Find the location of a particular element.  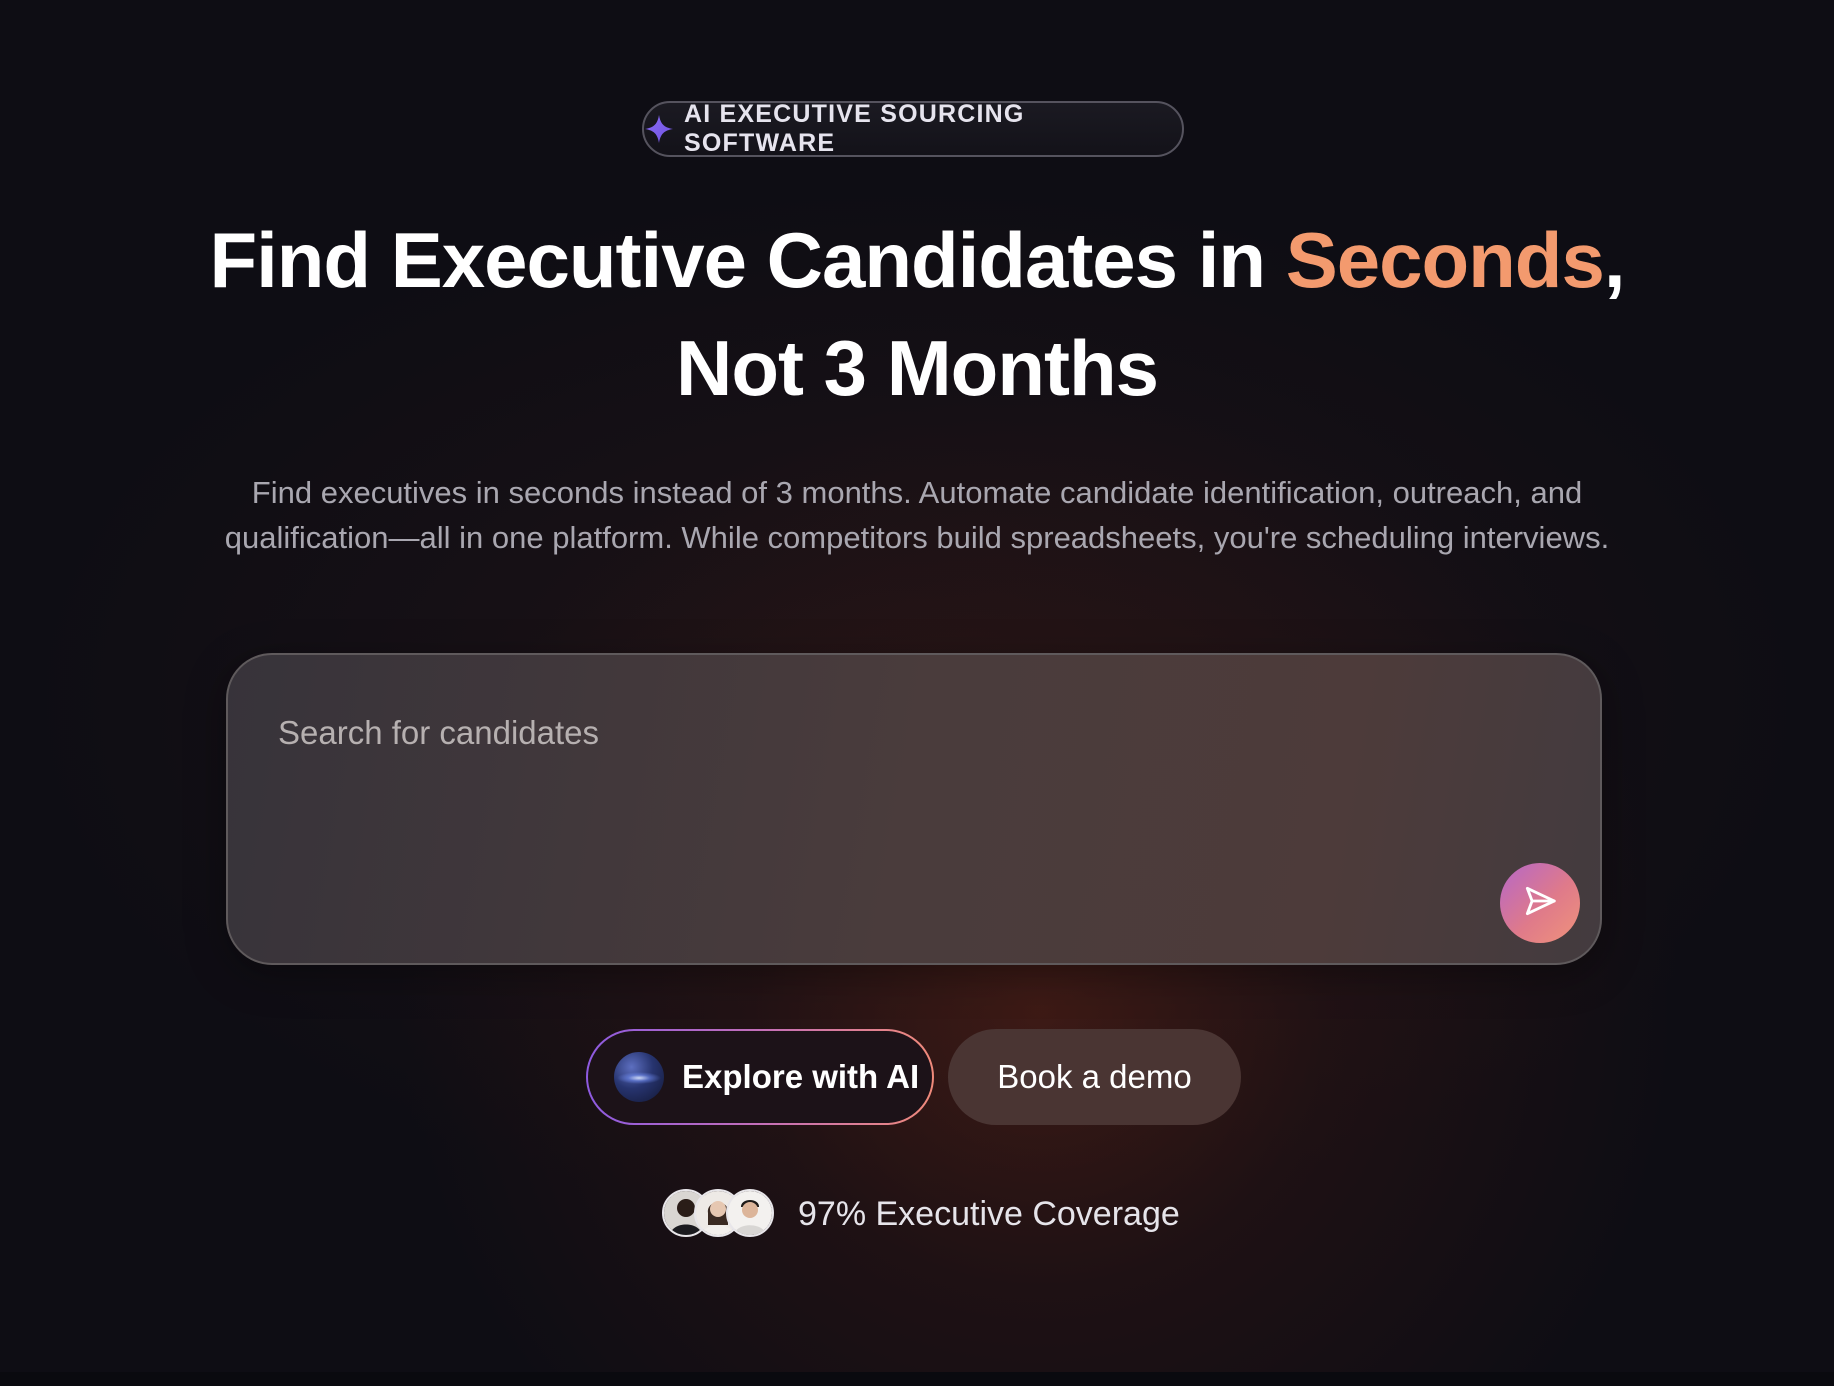

title-text: Find Executive Candidates in is located at coordinates (747, 260).